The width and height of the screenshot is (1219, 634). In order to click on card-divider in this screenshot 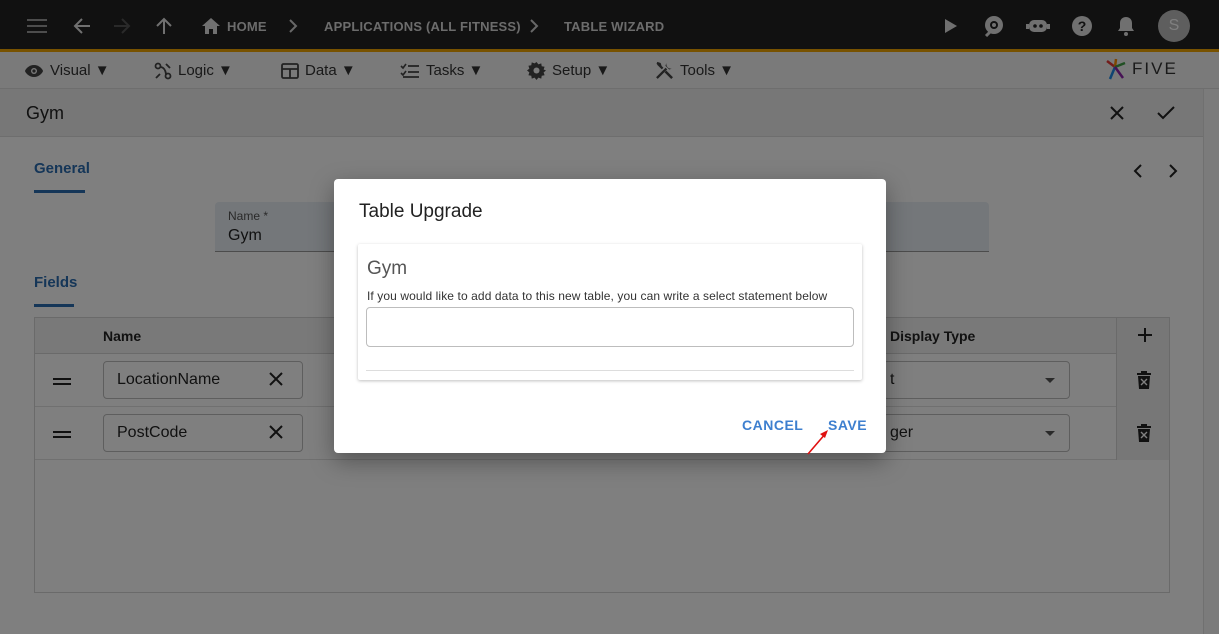, I will do `click(610, 370)`.